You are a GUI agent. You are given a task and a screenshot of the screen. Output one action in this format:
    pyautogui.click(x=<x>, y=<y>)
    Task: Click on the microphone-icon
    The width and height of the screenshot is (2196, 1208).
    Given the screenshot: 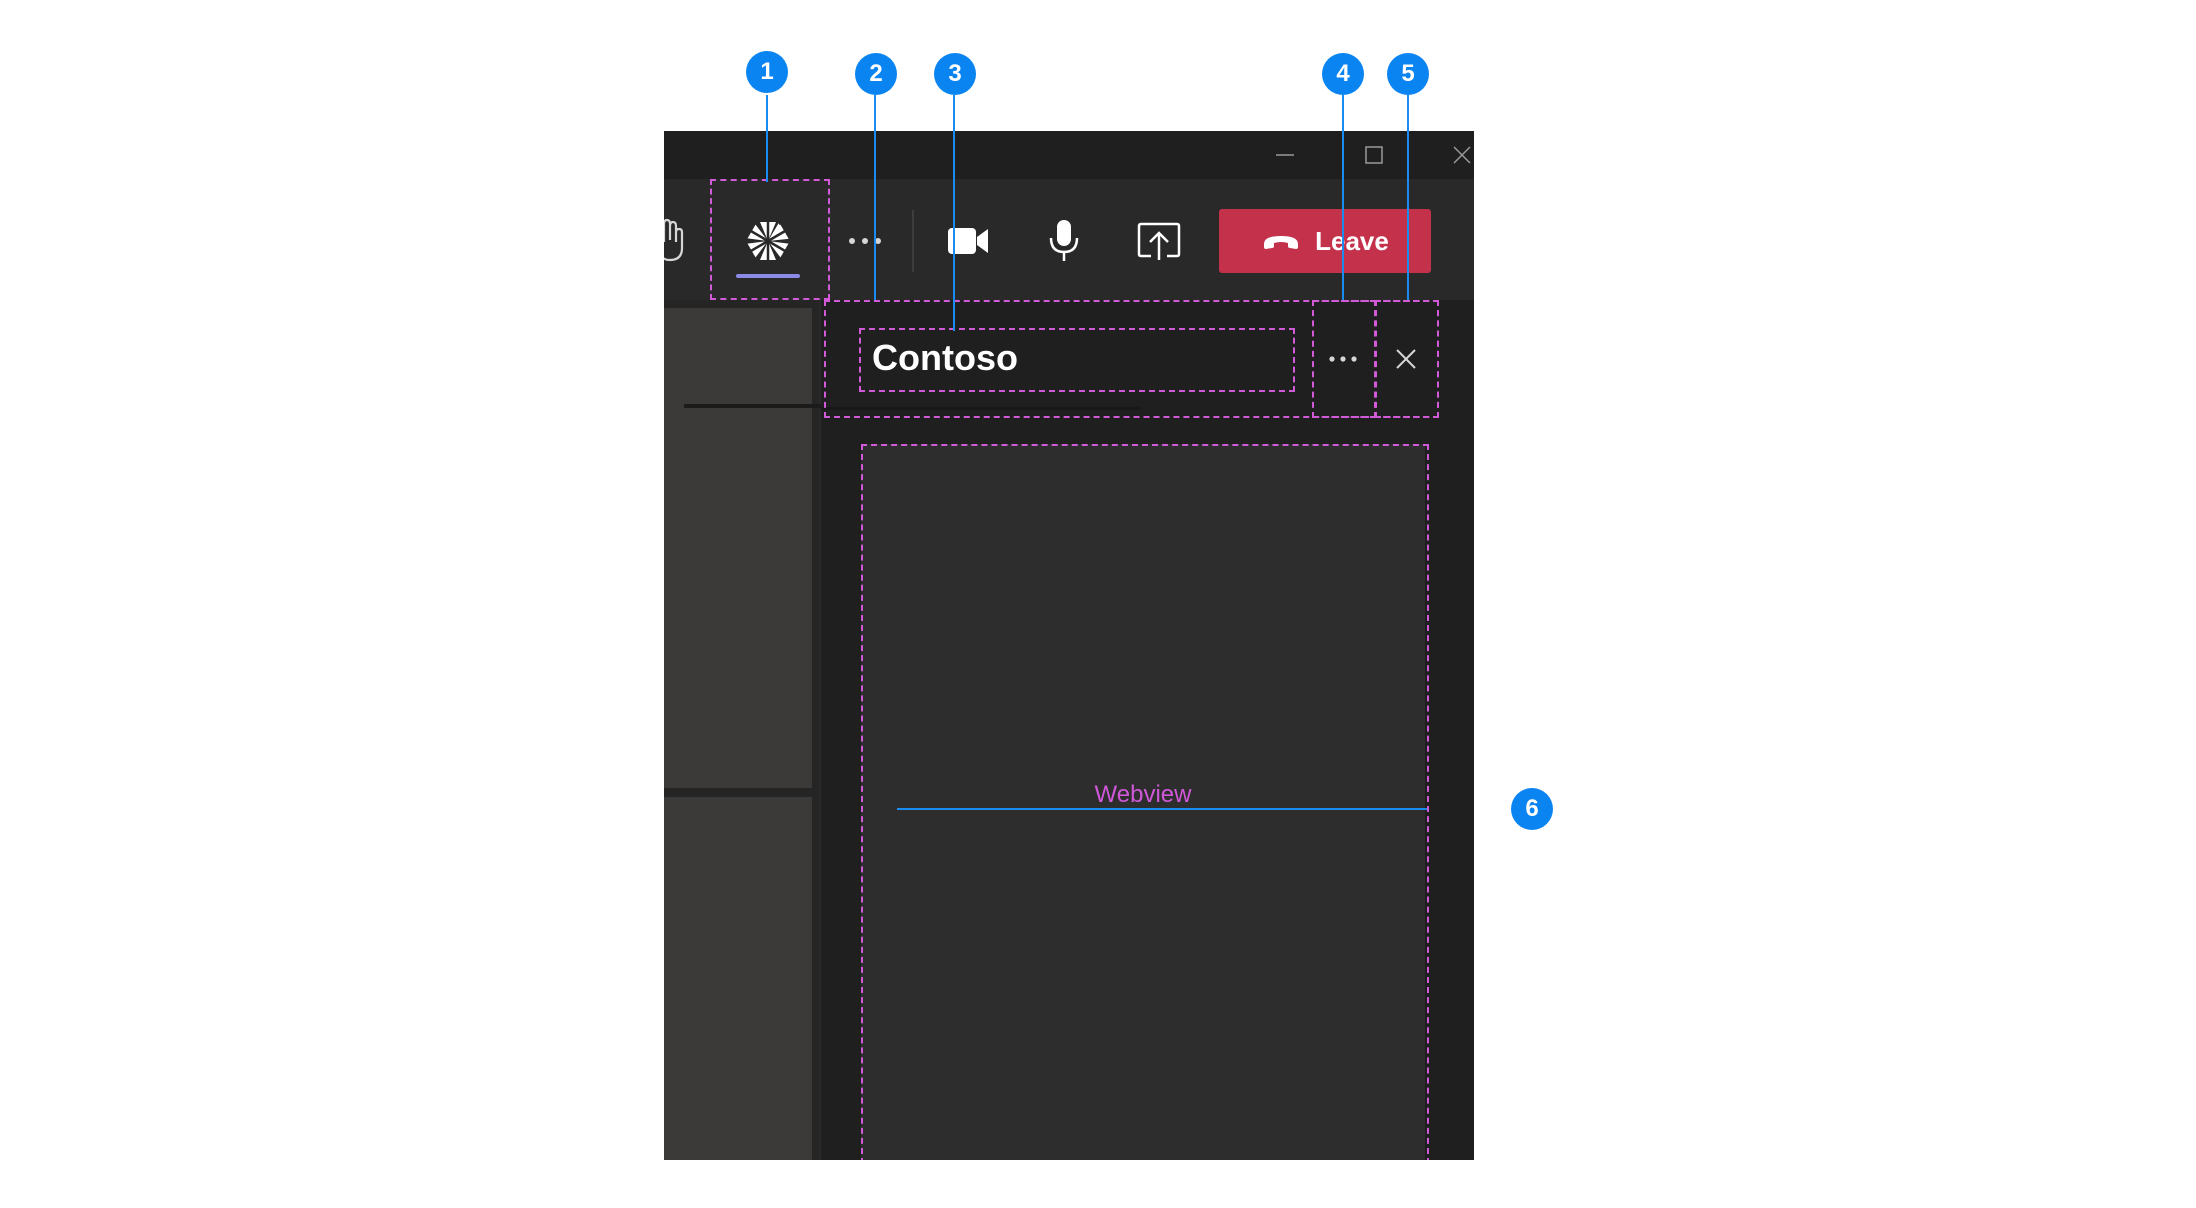 What is the action you would take?
    pyautogui.click(x=1064, y=240)
    